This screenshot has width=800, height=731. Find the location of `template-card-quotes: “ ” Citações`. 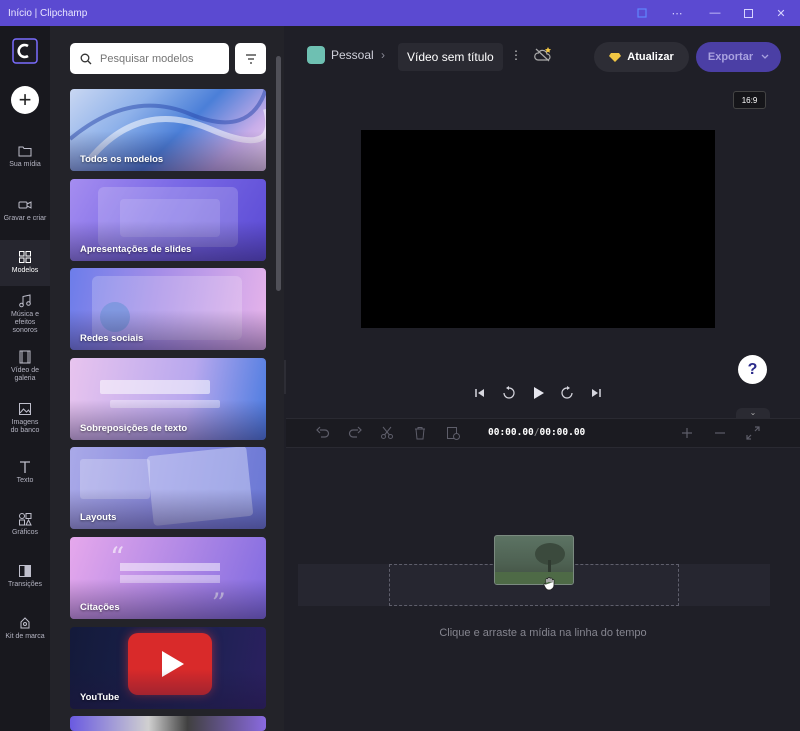

template-card-quotes: “ ” Citações is located at coordinates (168, 578).